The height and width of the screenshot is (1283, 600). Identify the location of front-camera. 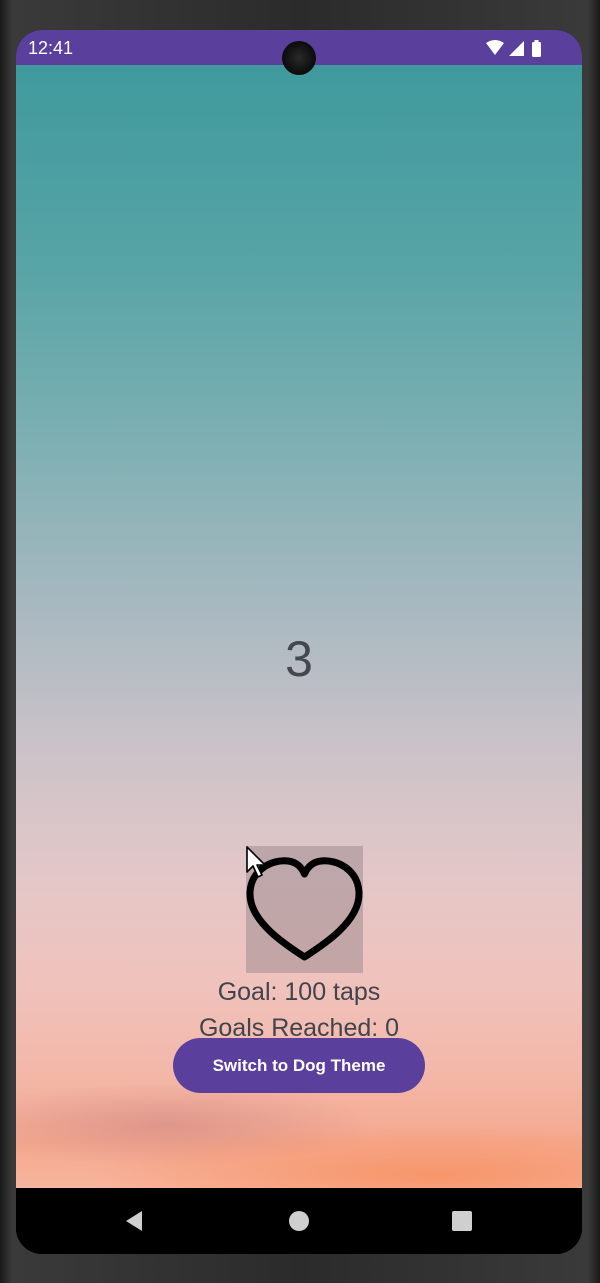
(299, 58).